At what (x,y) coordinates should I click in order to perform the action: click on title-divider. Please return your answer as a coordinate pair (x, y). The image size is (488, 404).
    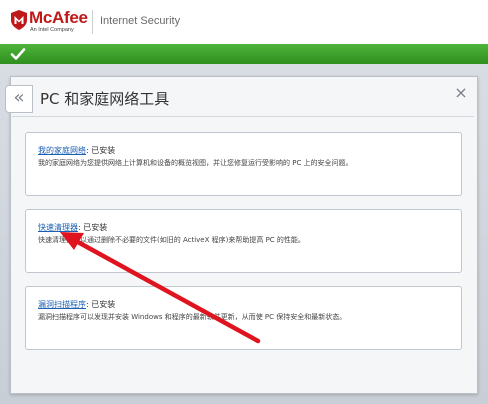
    Looking at the image, I should click on (243, 116).